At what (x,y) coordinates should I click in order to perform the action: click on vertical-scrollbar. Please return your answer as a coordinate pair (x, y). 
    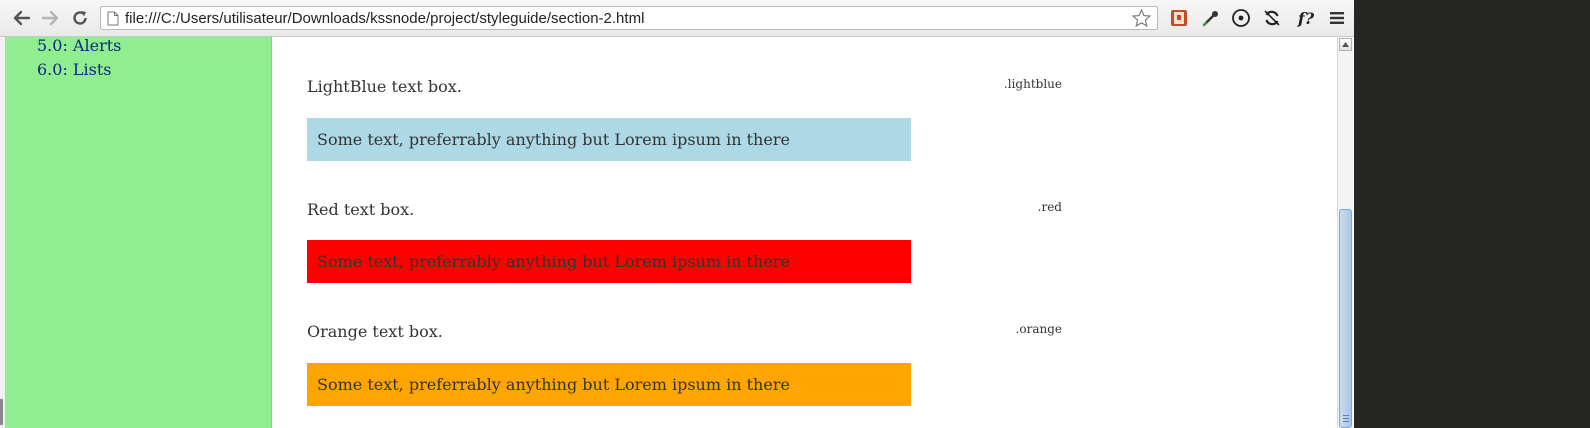
    Looking at the image, I should click on (1345, 232).